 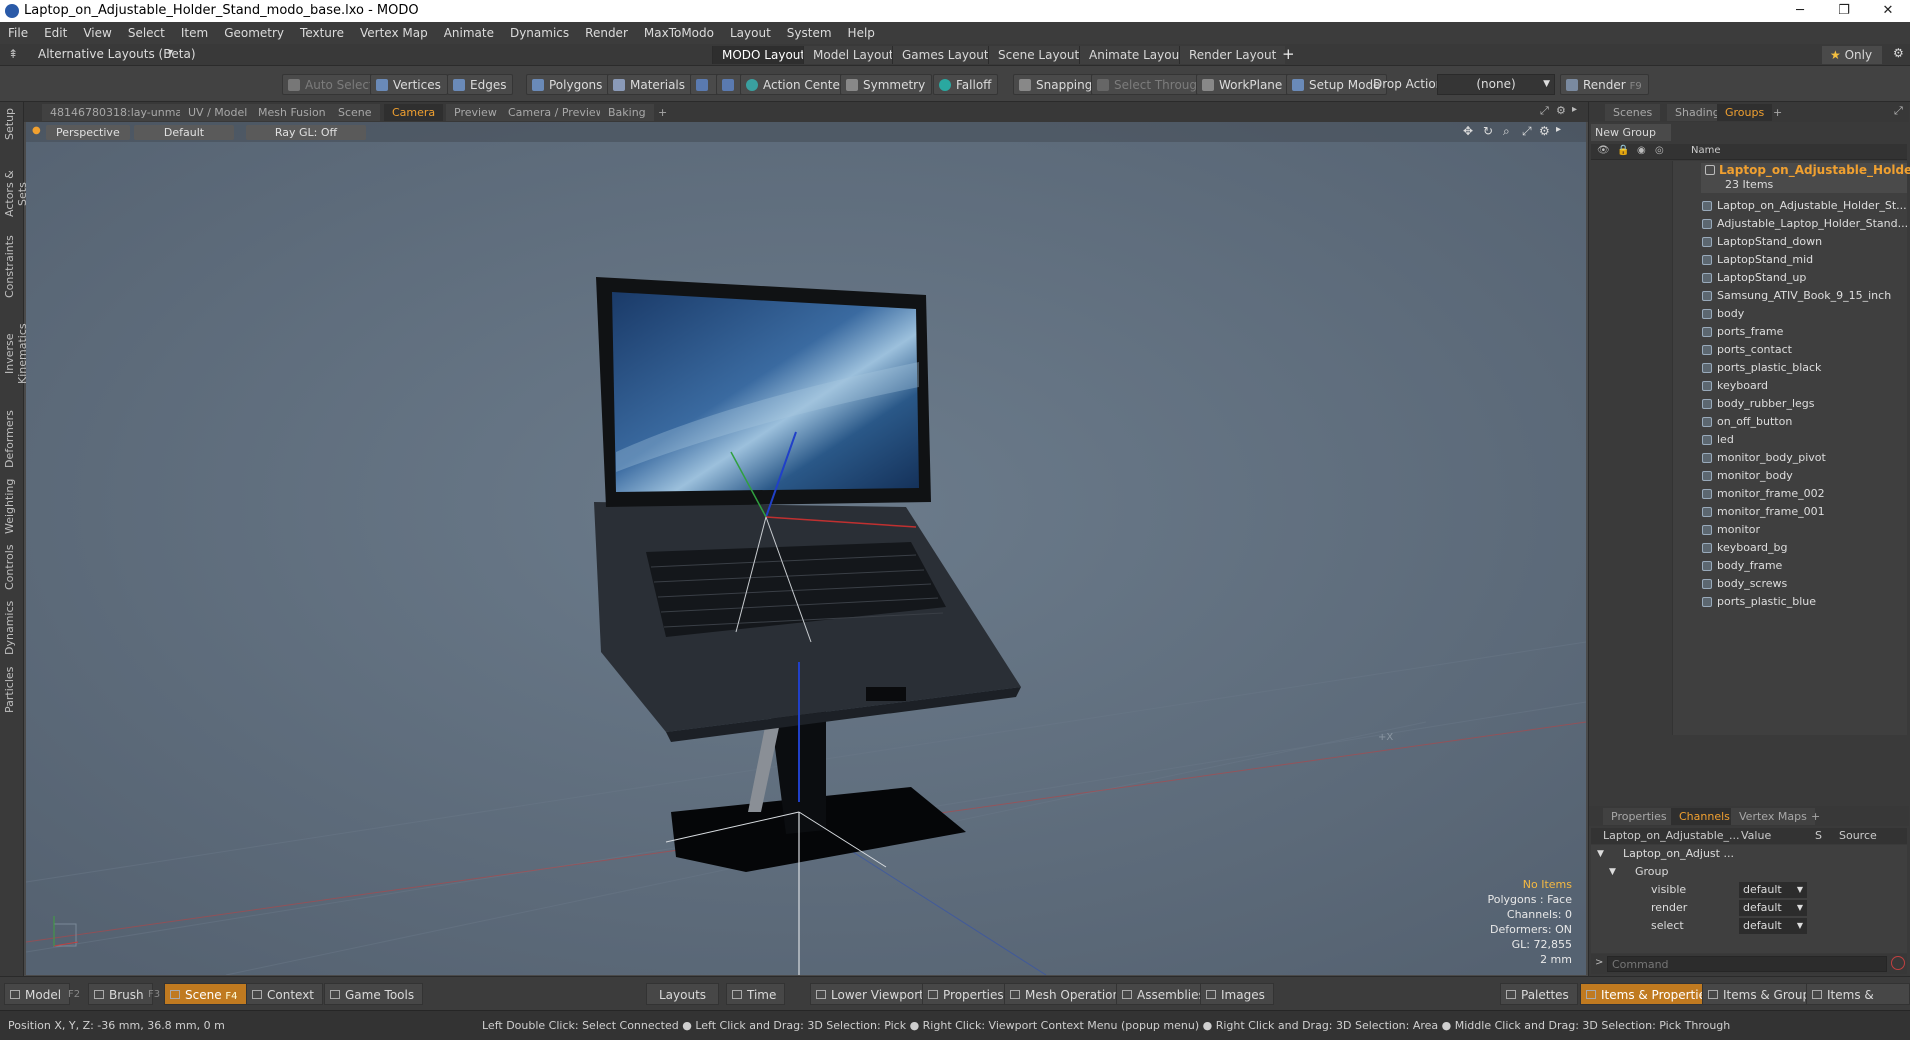 What do you see at coordinates (374, 994) in the screenshot?
I see `game-tools-button: Game Tools` at bounding box center [374, 994].